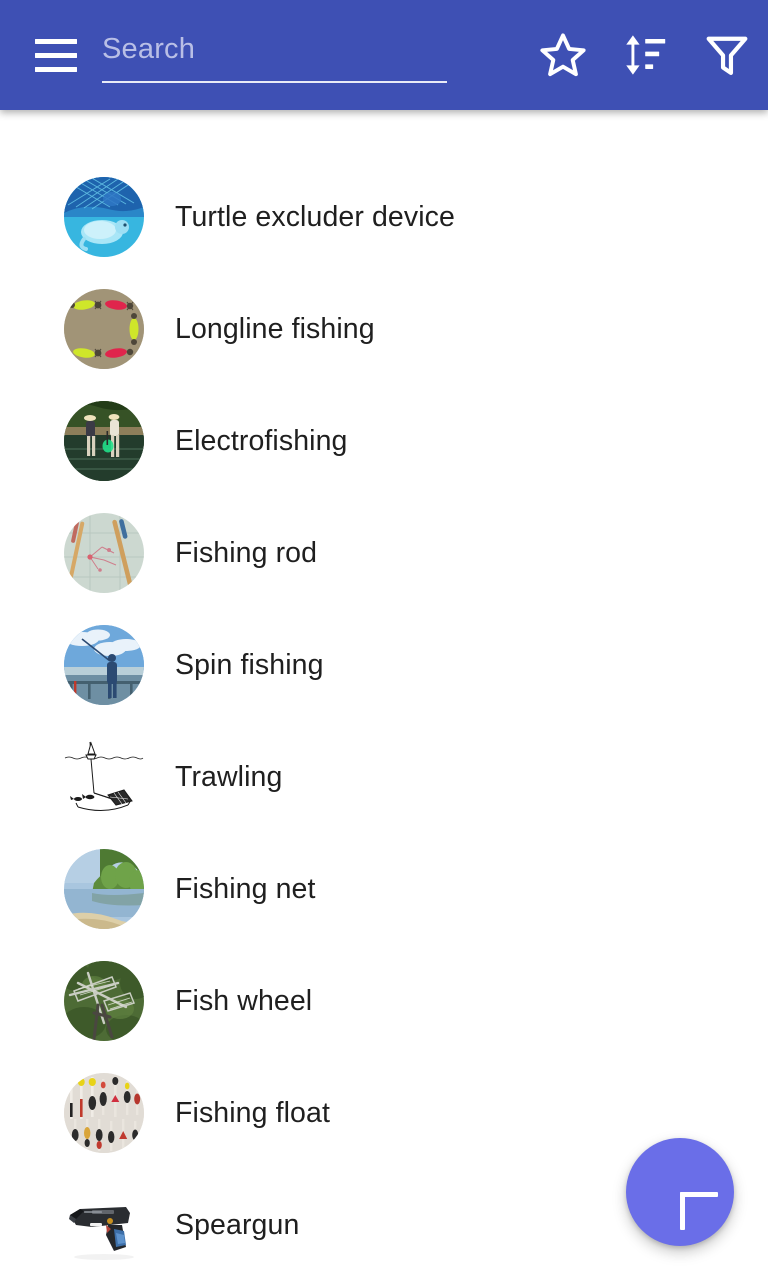 The height and width of the screenshot is (1280, 768). Describe the element at coordinates (315, 216) in the screenshot. I see `list-item-label: Turtle excluder device` at that location.